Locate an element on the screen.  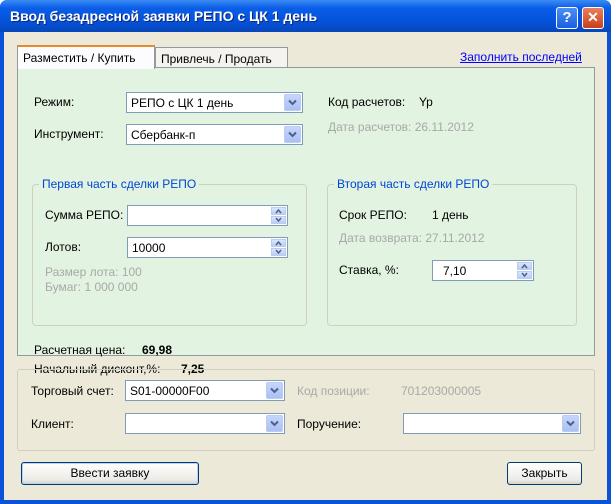
lots-spinner is located at coordinates (278, 247).